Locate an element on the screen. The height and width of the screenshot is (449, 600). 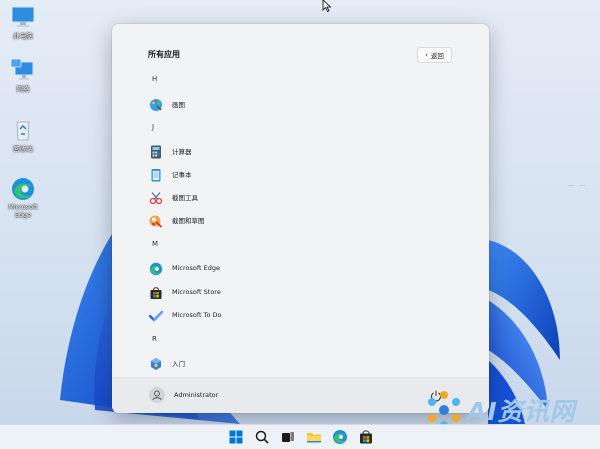
network-icon is located at coordinates (23, 70).